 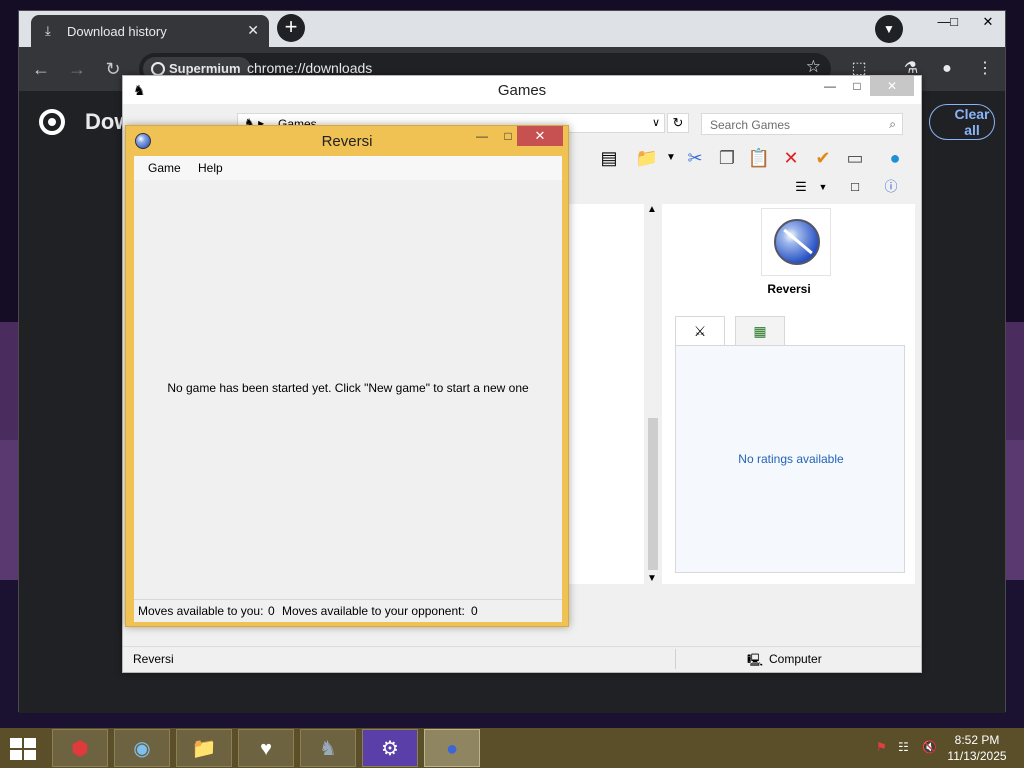 I want to click on check-icon: ✔, so click(x=823, y=158).